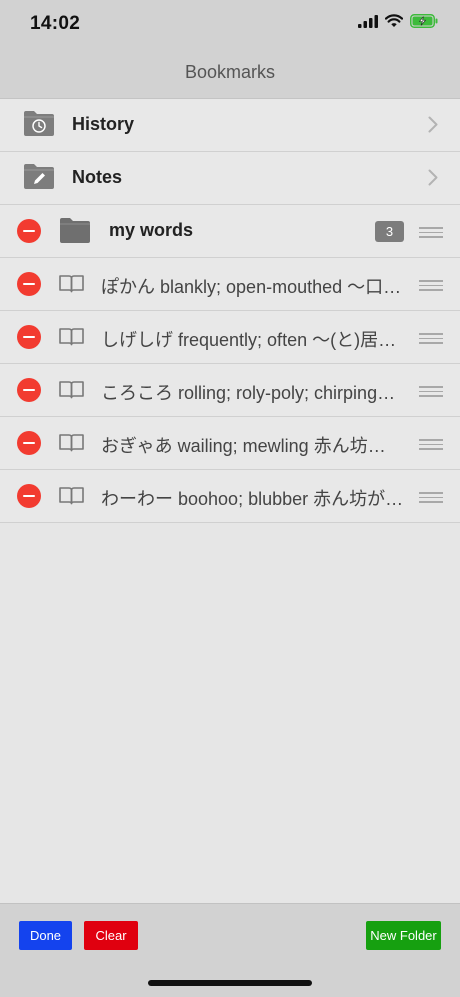  I want to click on folder-icon, so click(75, 230).